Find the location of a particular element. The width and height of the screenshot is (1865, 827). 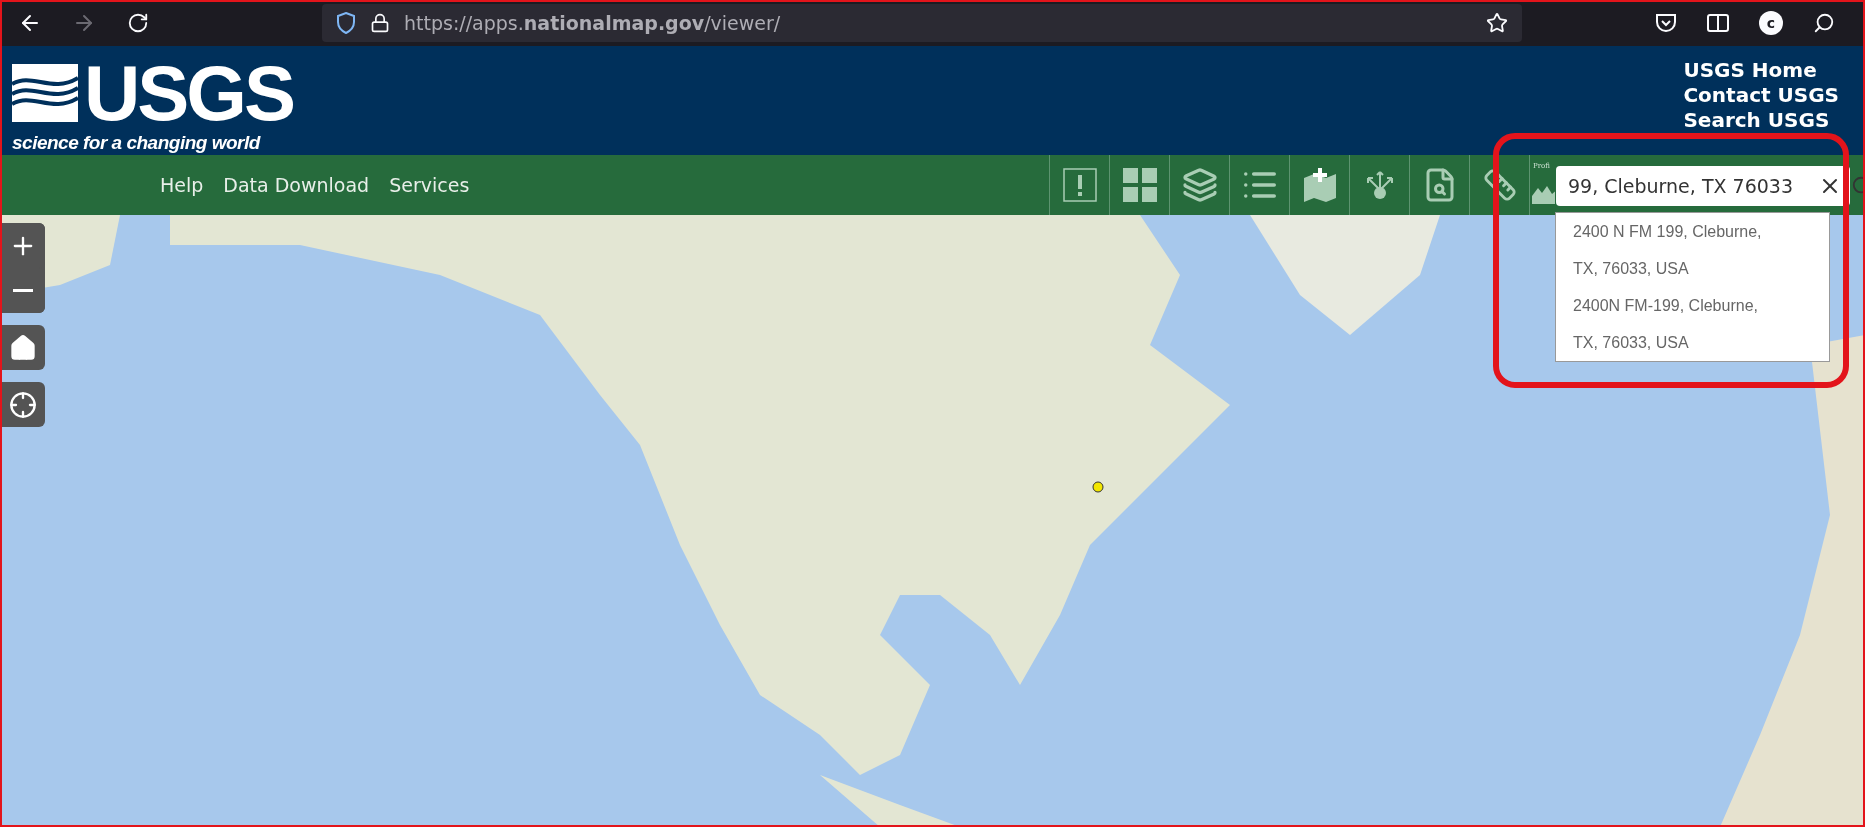

waves-logo-icon is located at coordinates (45, 93).